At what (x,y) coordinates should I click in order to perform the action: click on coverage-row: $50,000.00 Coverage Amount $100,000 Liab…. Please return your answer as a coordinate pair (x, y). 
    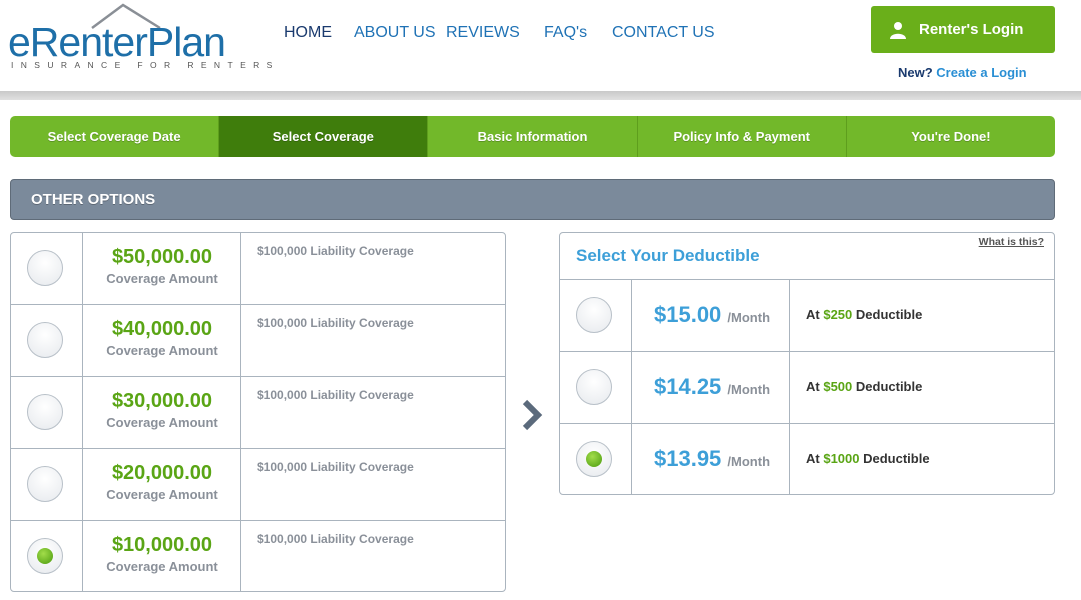
    Looking at the image, I should click on (258, 269).